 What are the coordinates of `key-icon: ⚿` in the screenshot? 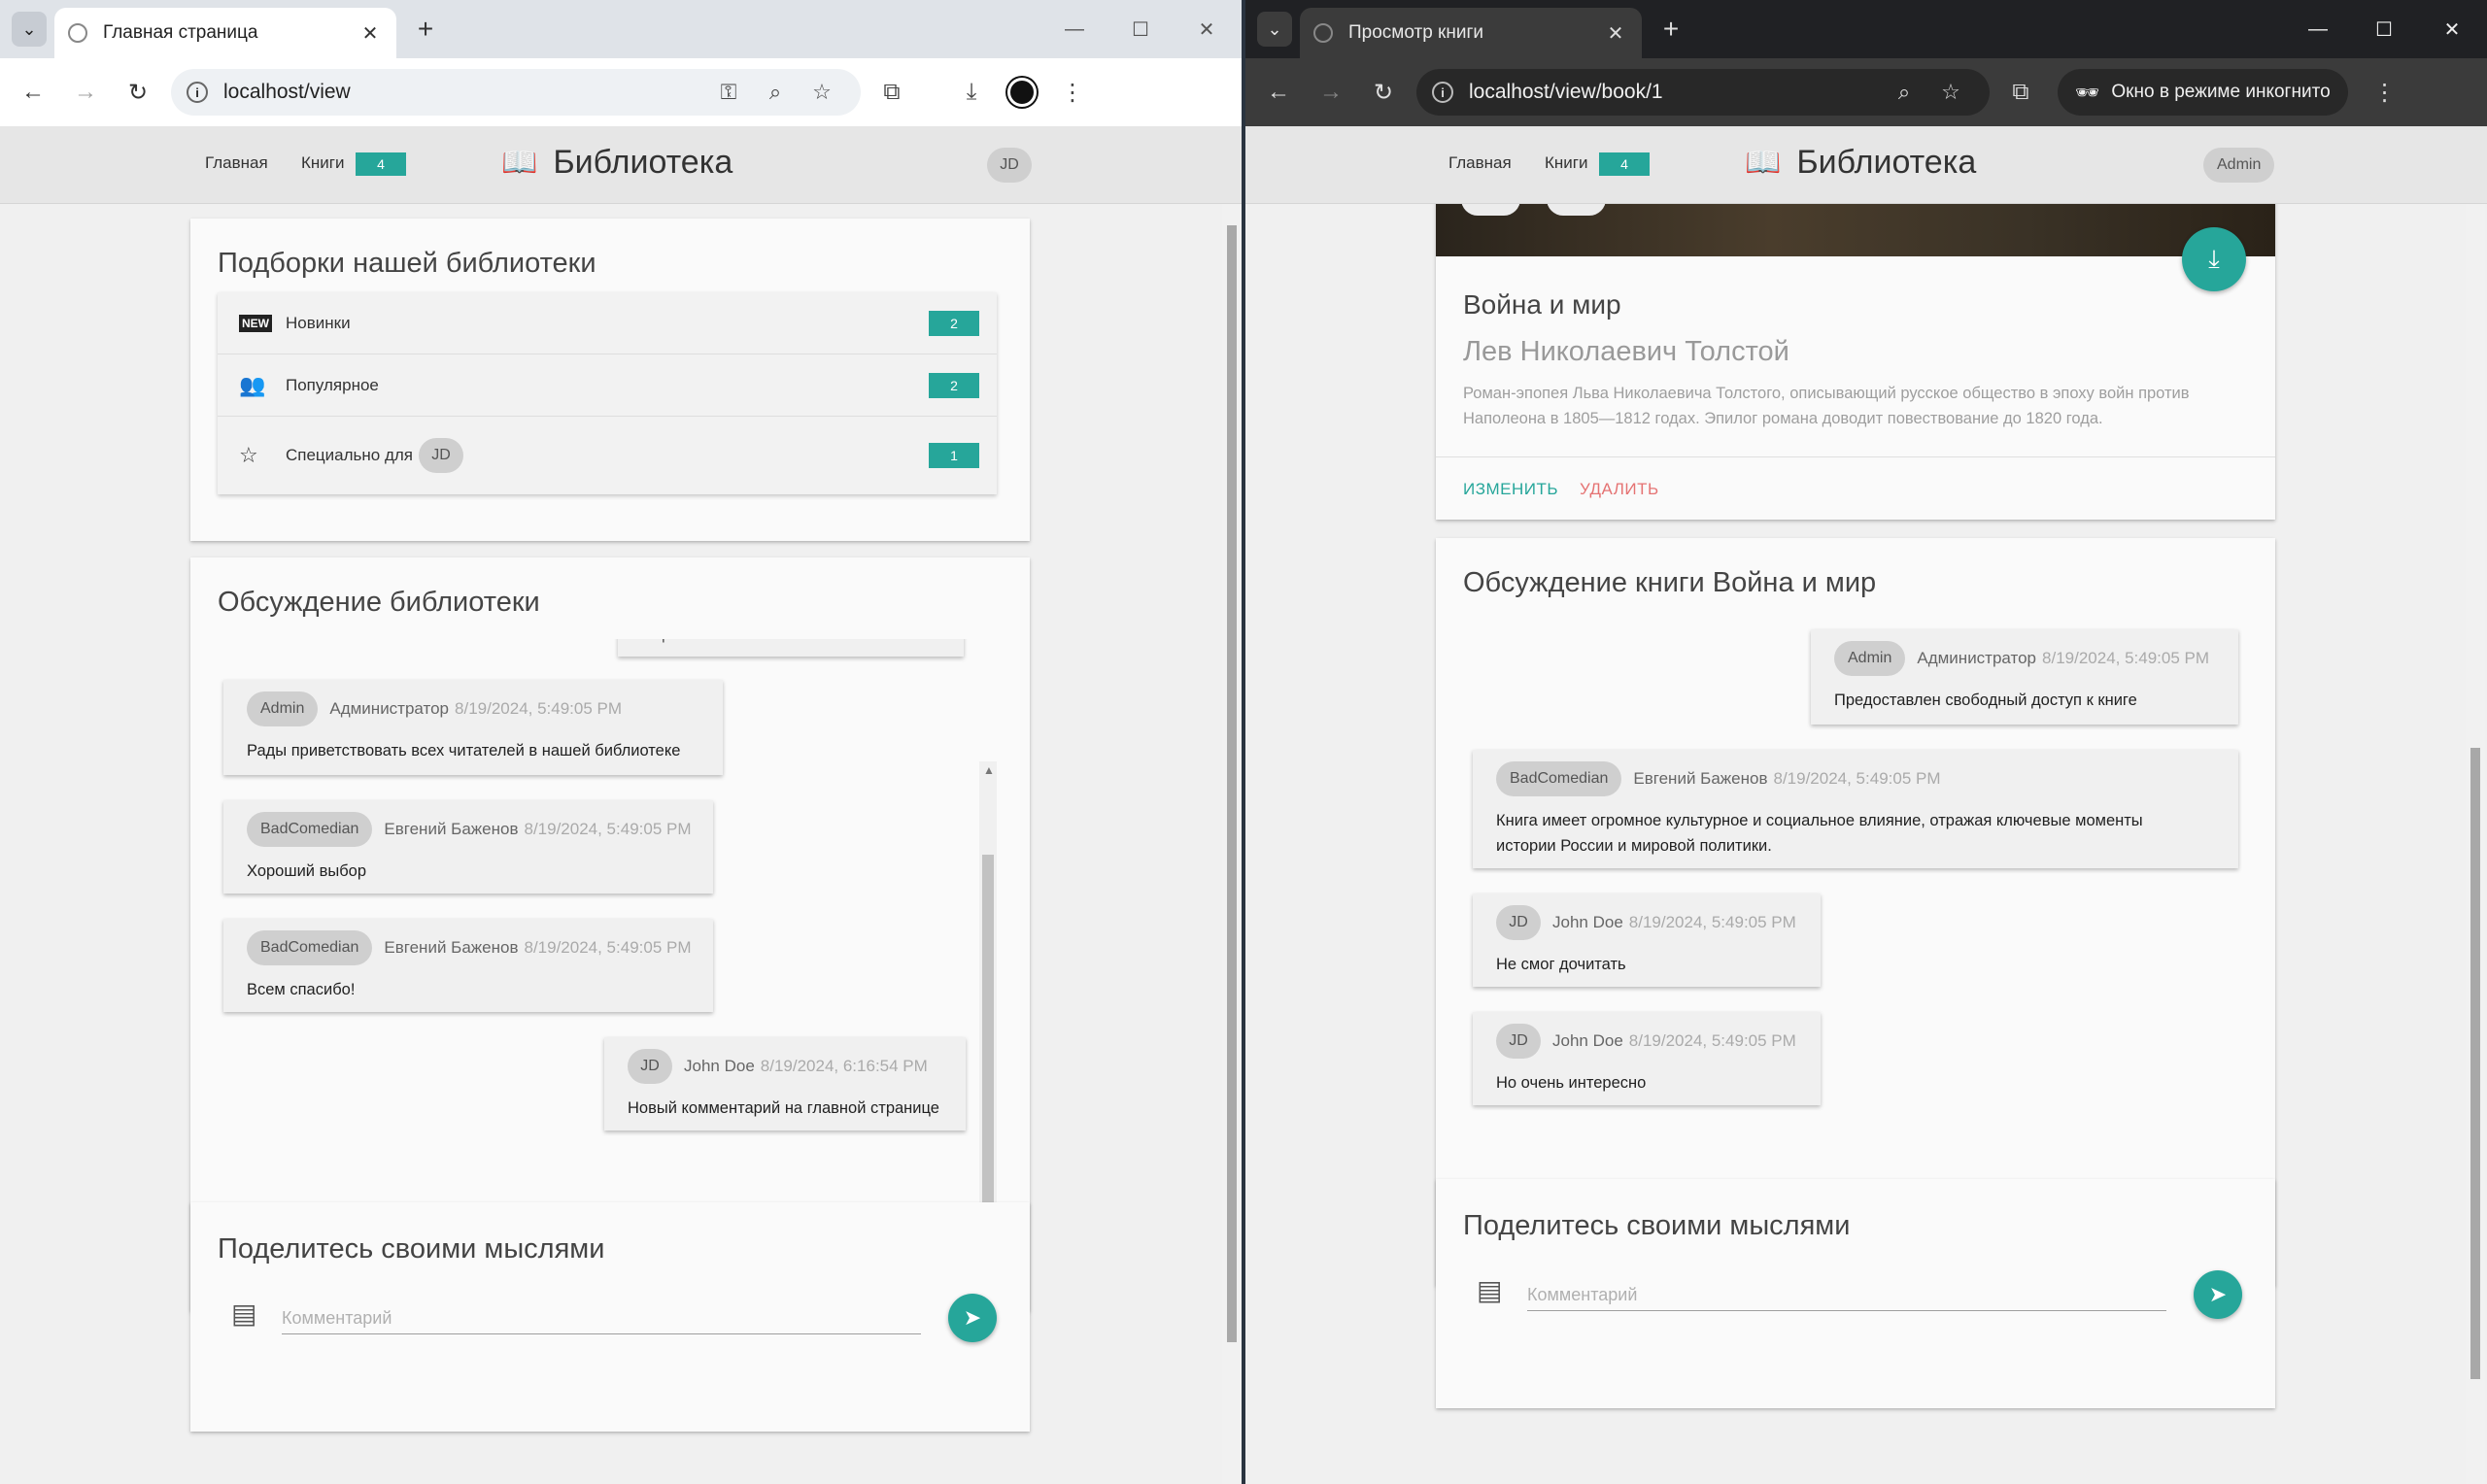 It's located at (728, 92).